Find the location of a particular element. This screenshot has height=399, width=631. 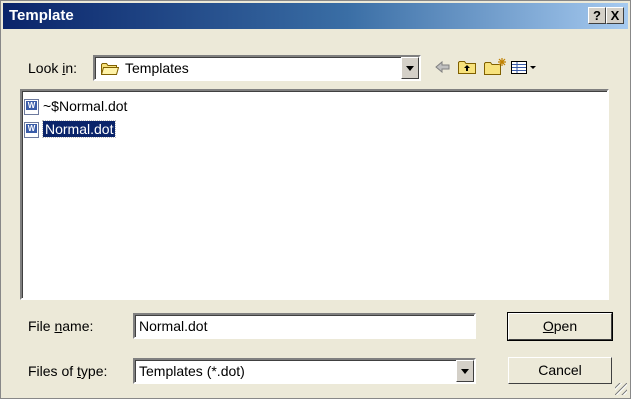

lookin-combo: Templates is located at coordinates (257, 68).